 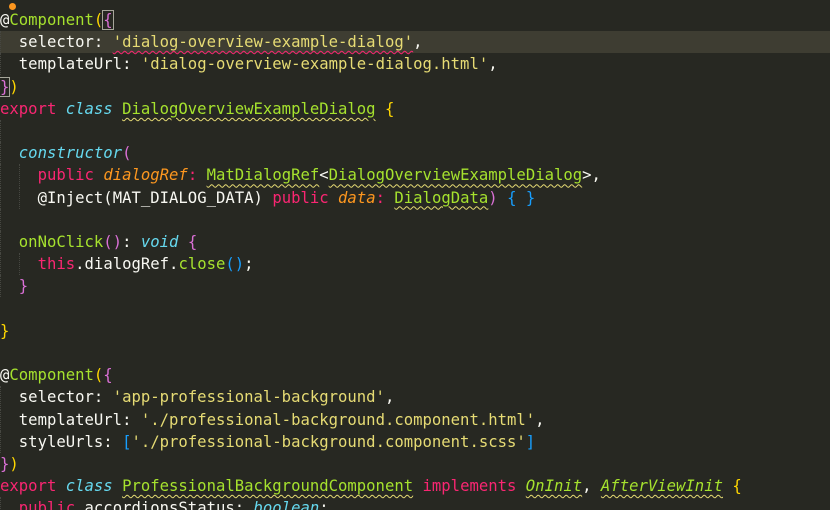 What do you see at coordinates (591, 175) in the screenshot?
I see `code-token: >,` at bounding box center [591, 175].